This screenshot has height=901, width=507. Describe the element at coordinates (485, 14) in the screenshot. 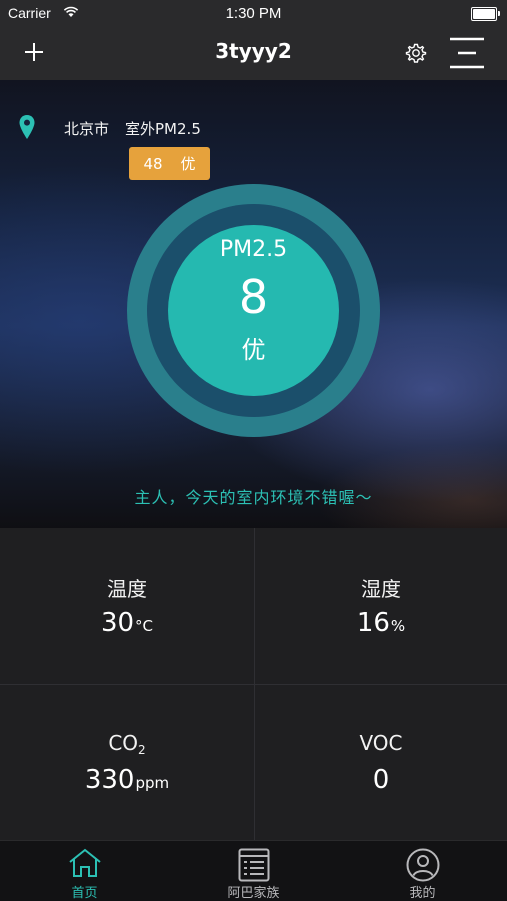

I see `battery-icon` at that location.